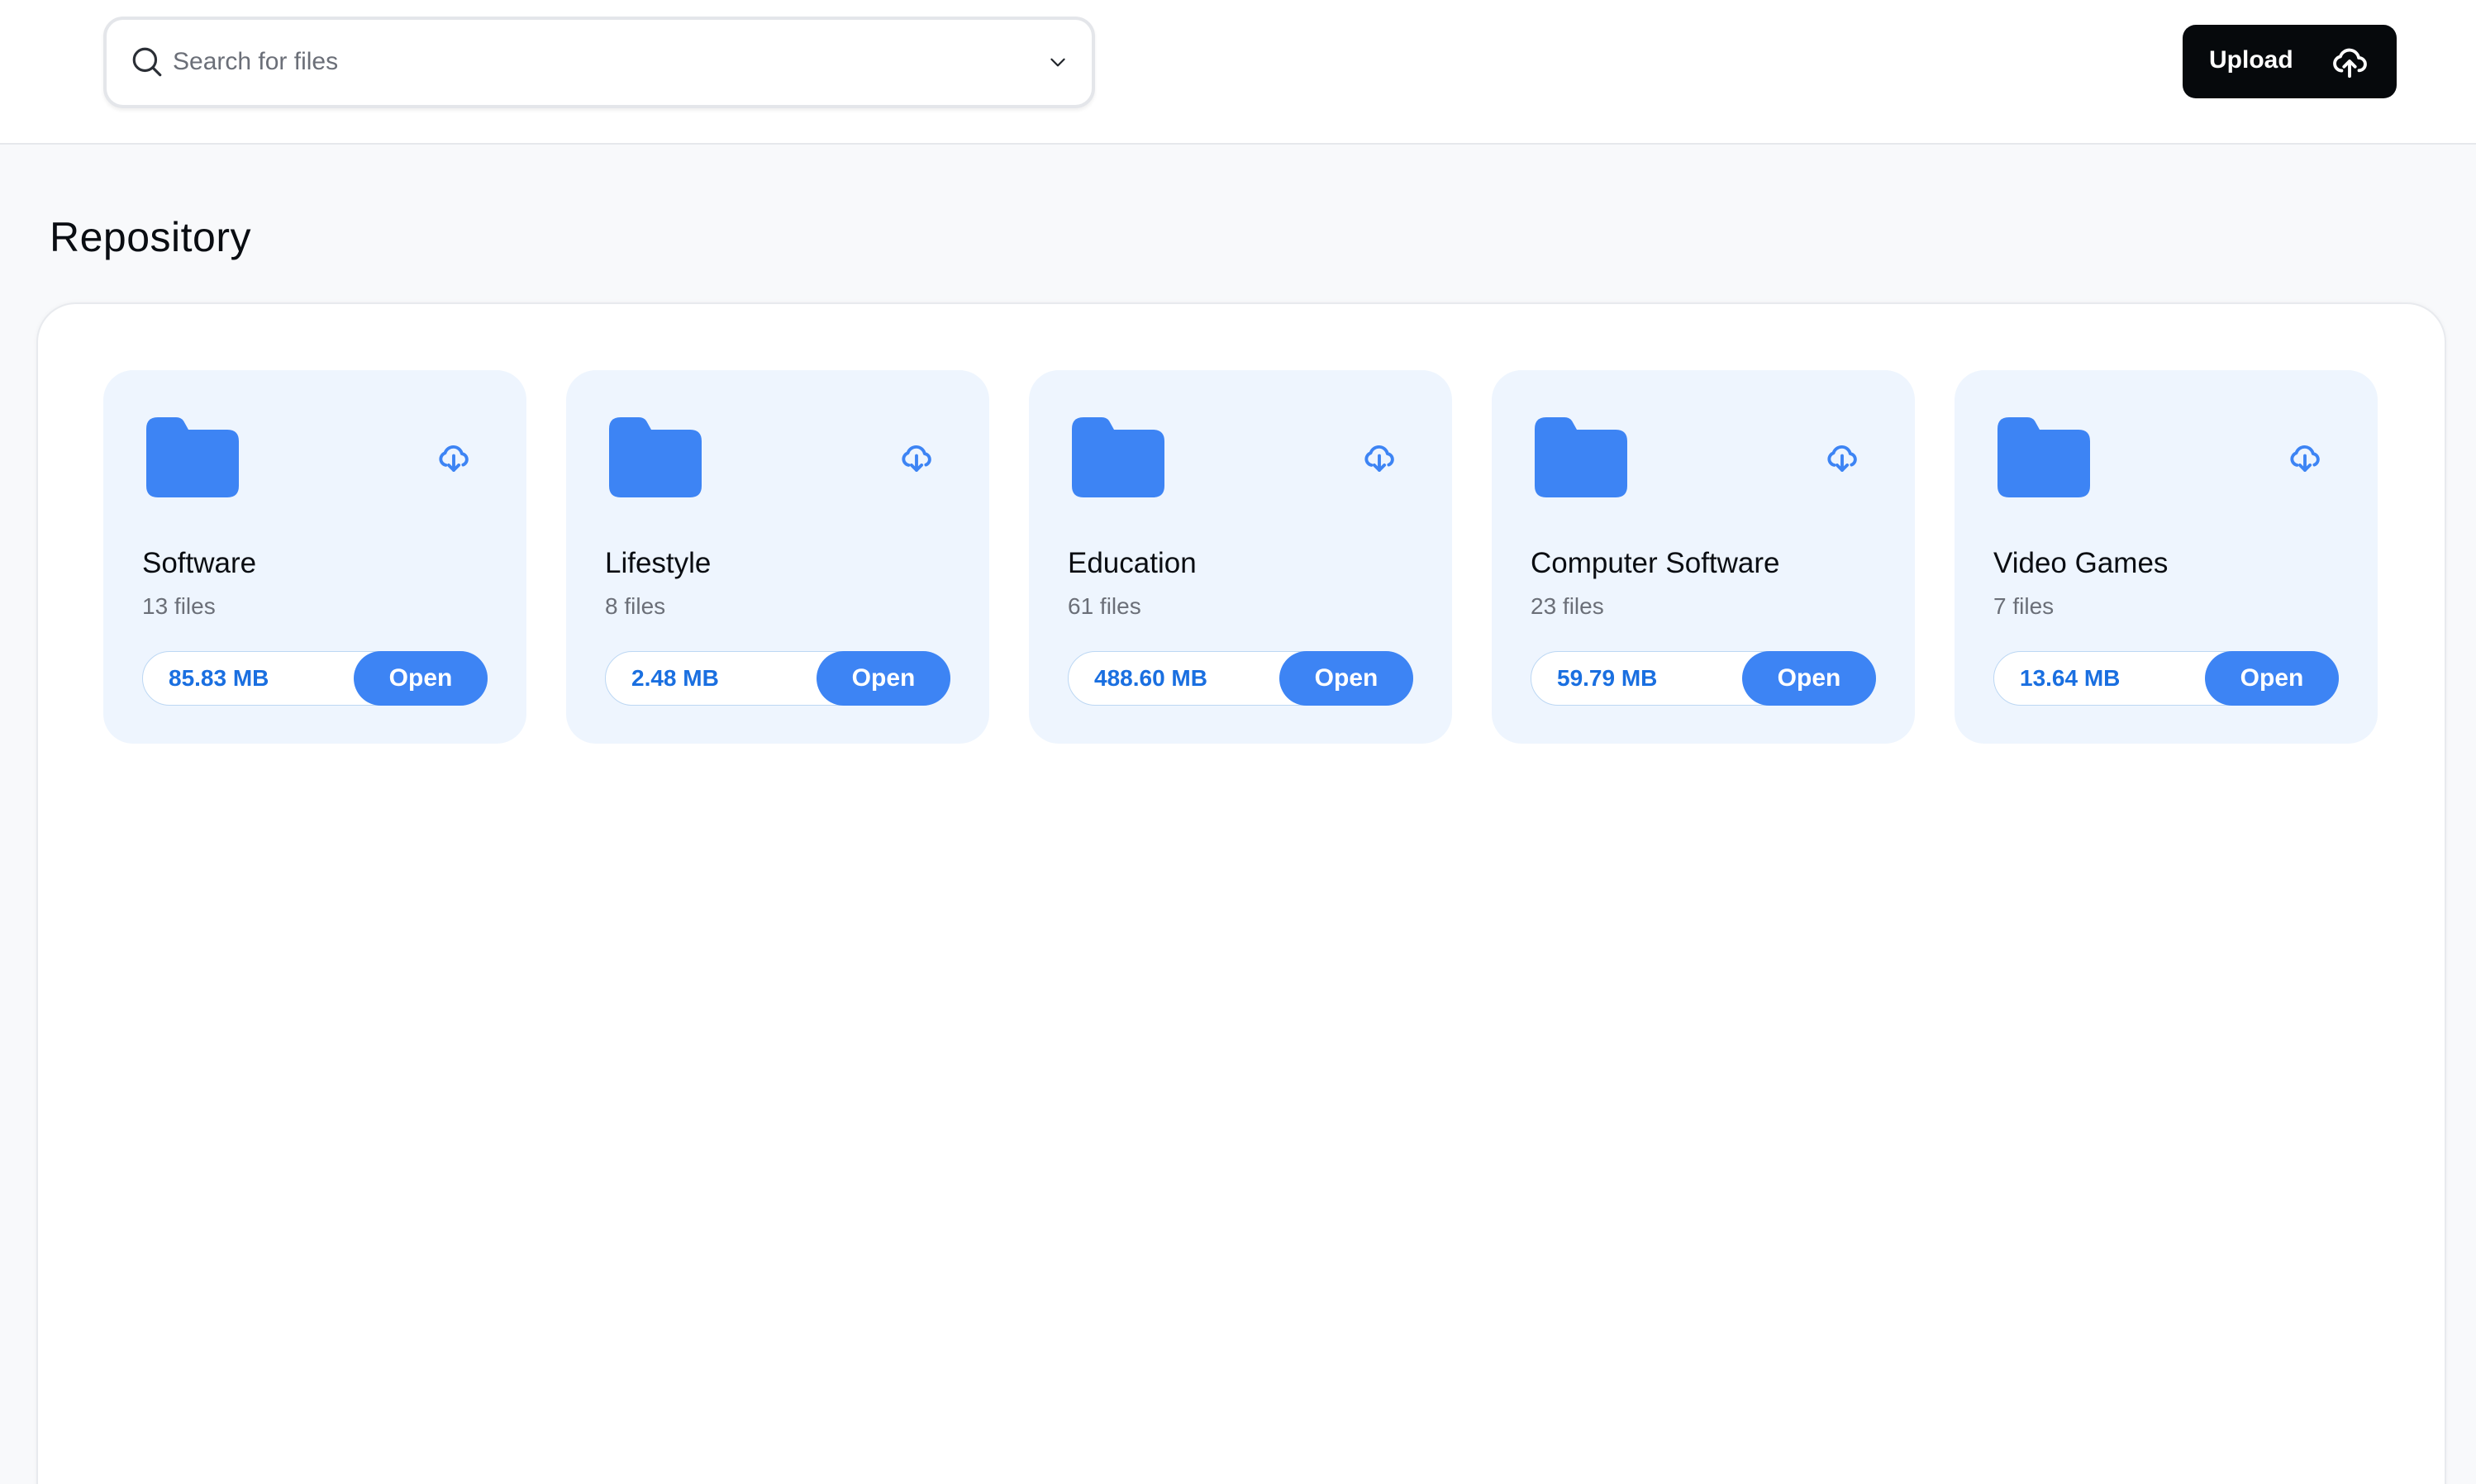 The height and width of the screenshot is (1484, 2476). I want to click on folder-size: 2.48 MB, so click(675, 678).